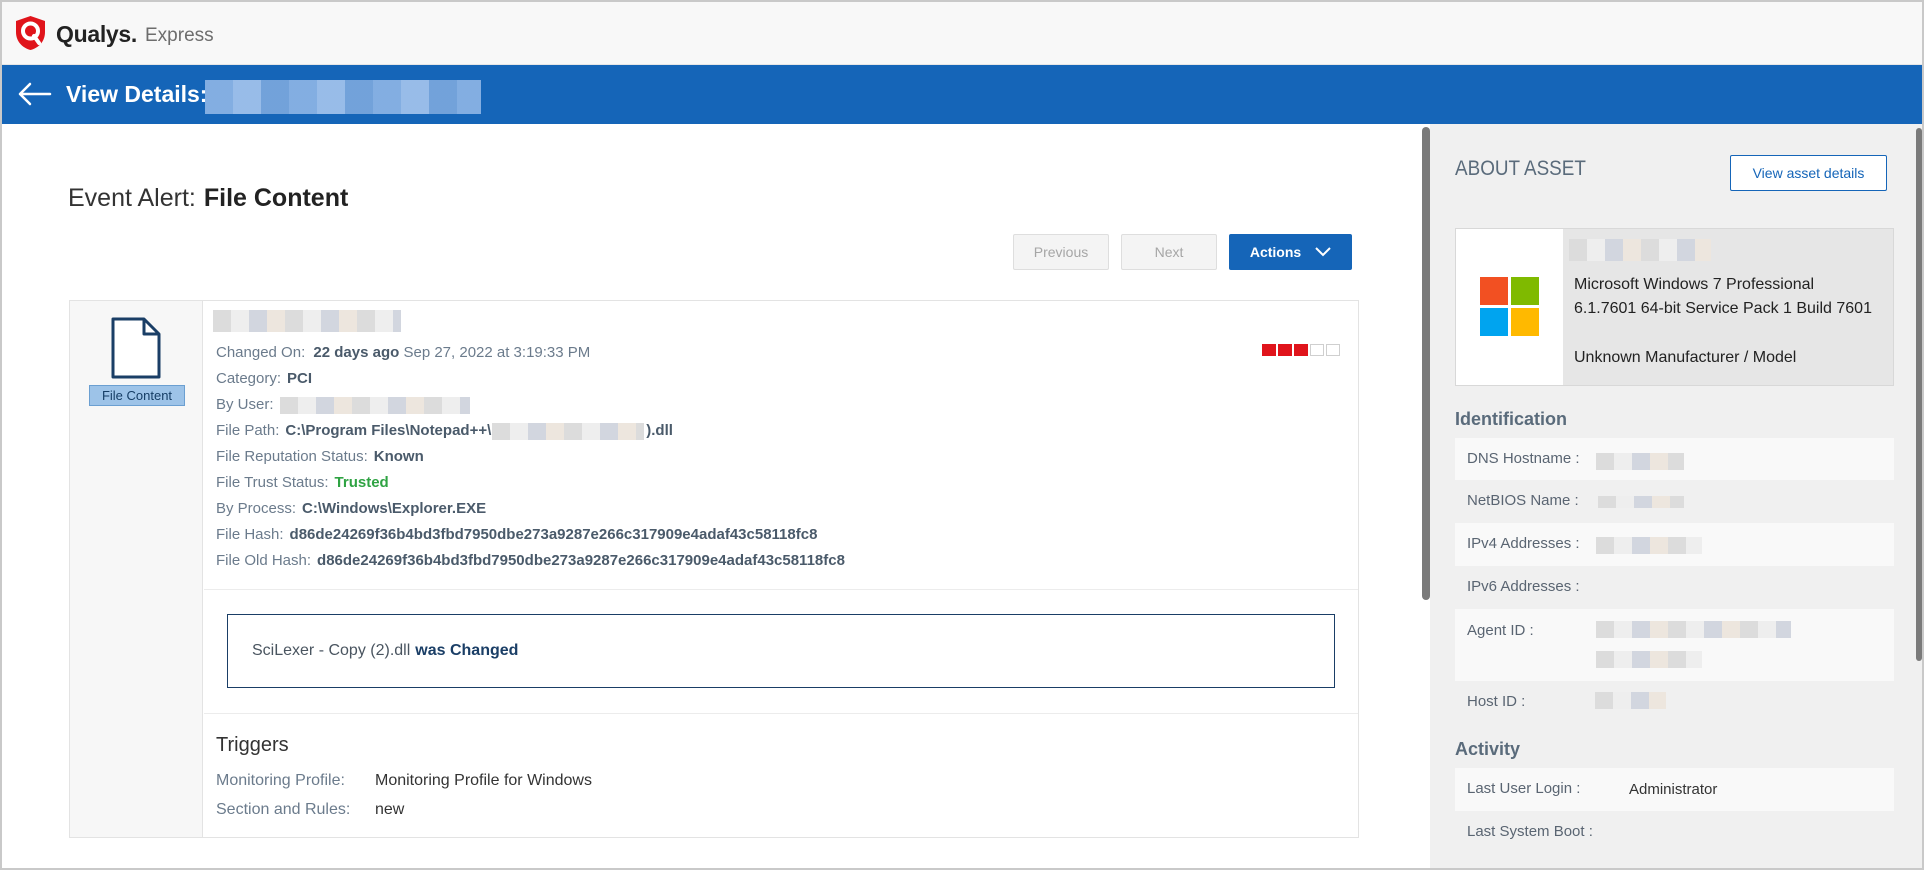 The width and height of the screenshot is (1924, 870). What do you see at coordinates (252, 745) in the screenshot?
I see `triggers-heading: Triggers` at bounding box center [252, 745].